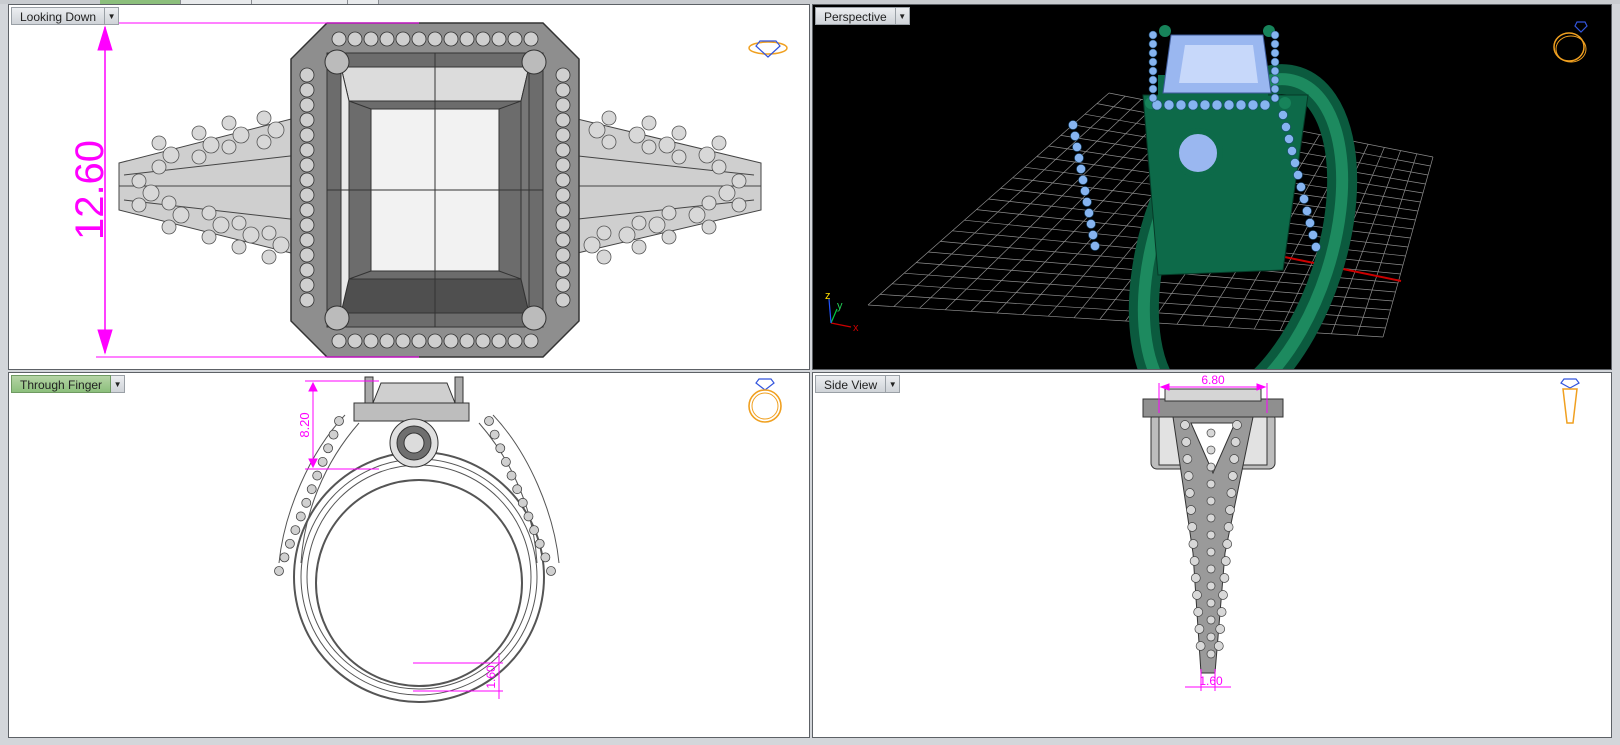  What do you see at coordinates (304, 424) in the screenshot?
I see `dimension-label-height: 8.20` at bounding box center [304, 424].